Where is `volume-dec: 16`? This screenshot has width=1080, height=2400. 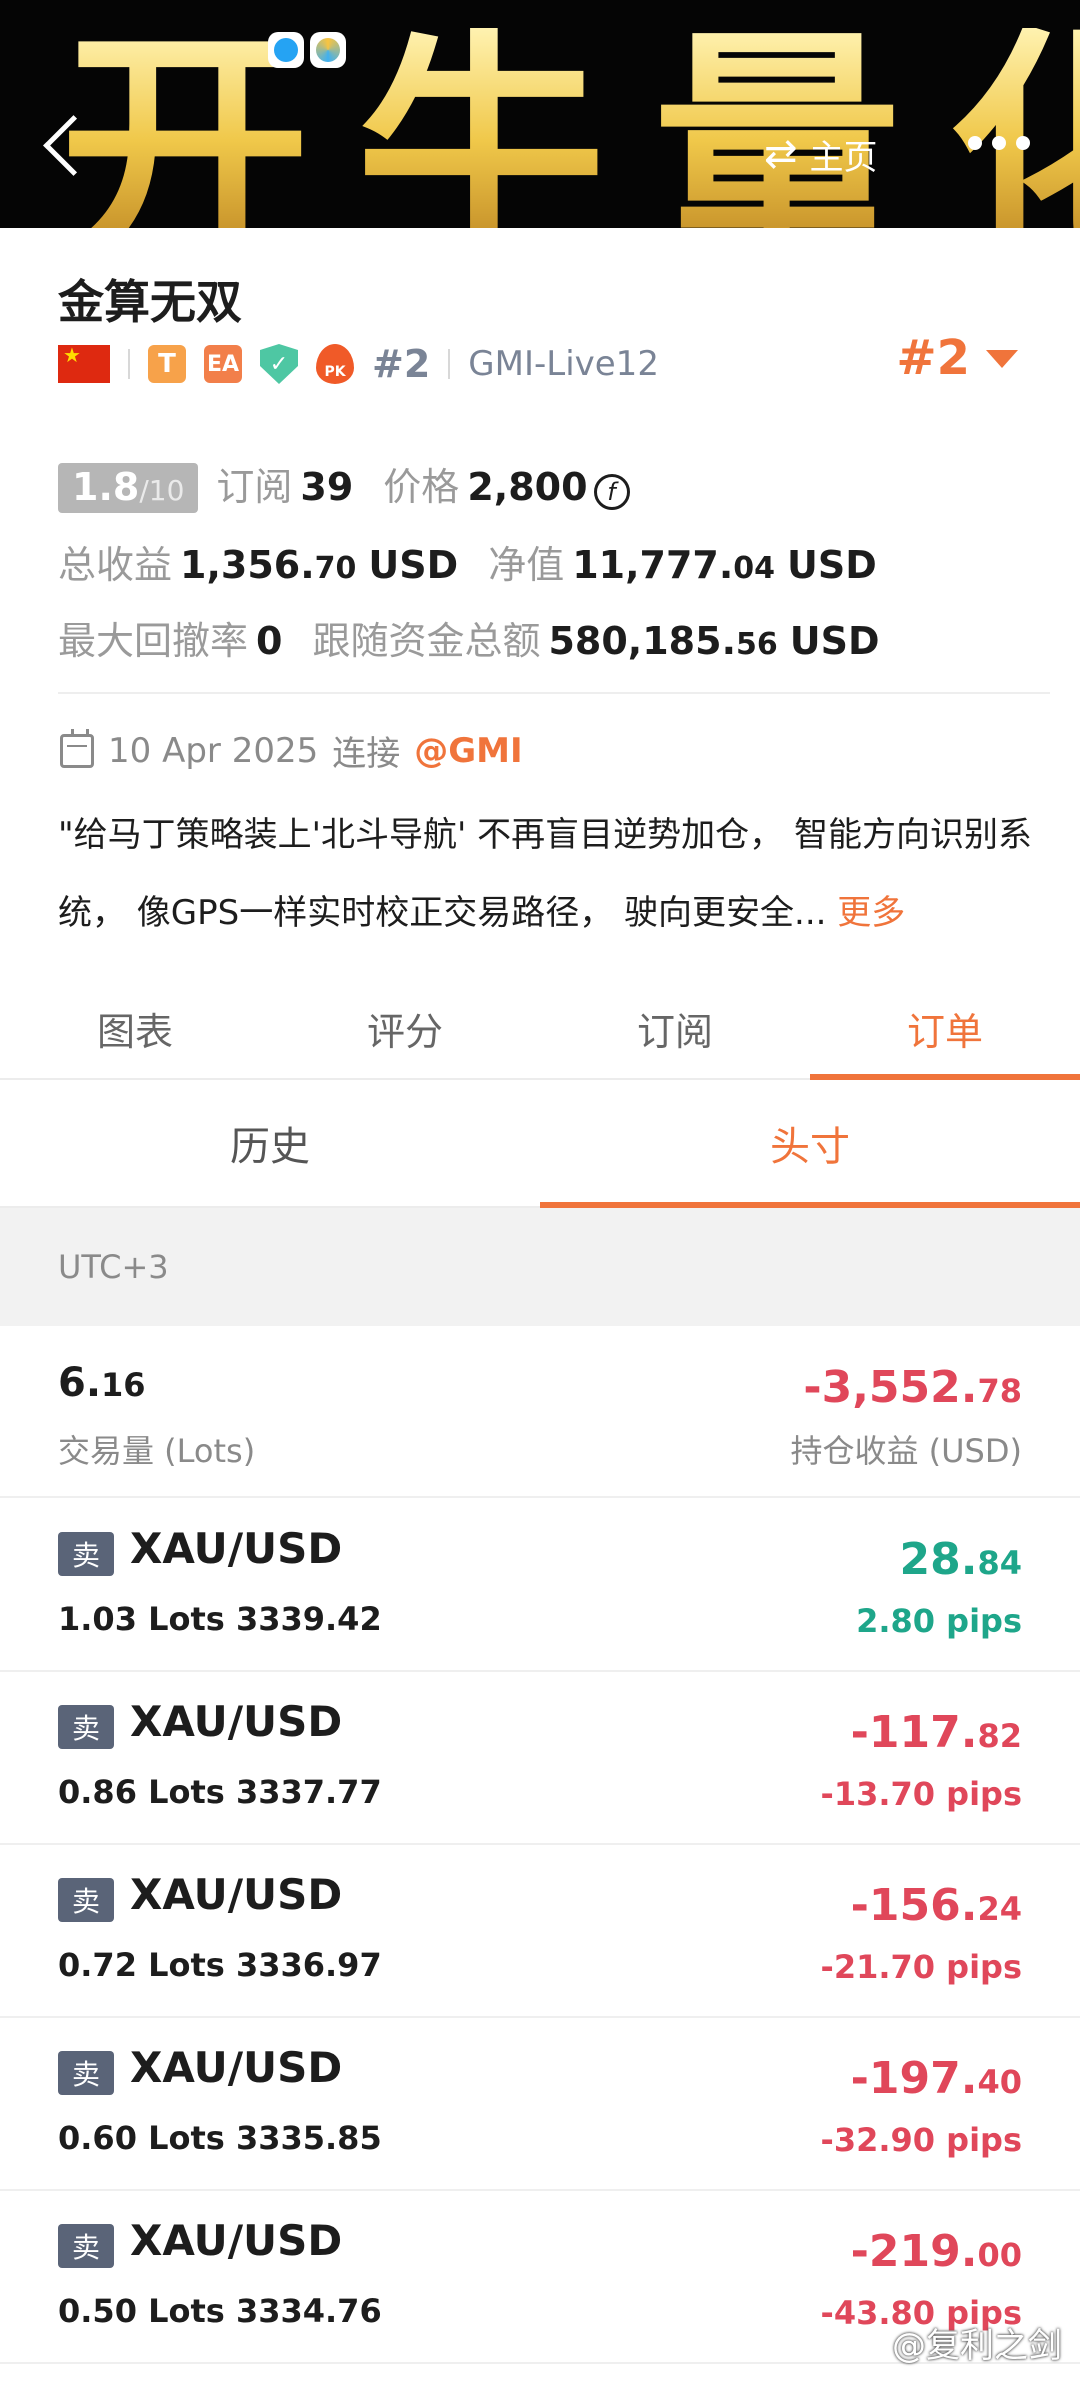
volume-dec: 16 is located at coordinates (123, 1385).